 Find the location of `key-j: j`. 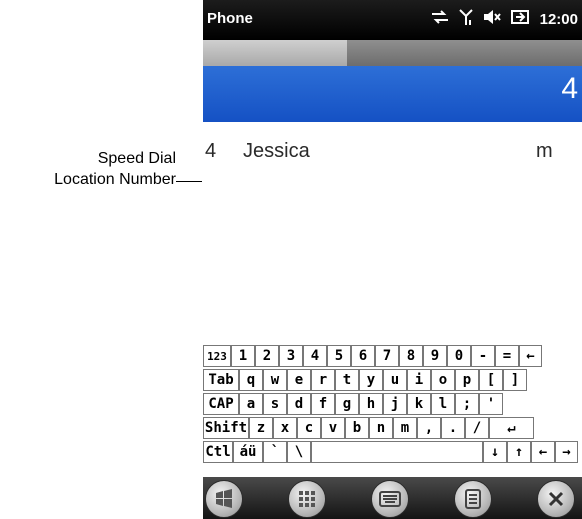

key-j: j is located at coordinates (395, 404).